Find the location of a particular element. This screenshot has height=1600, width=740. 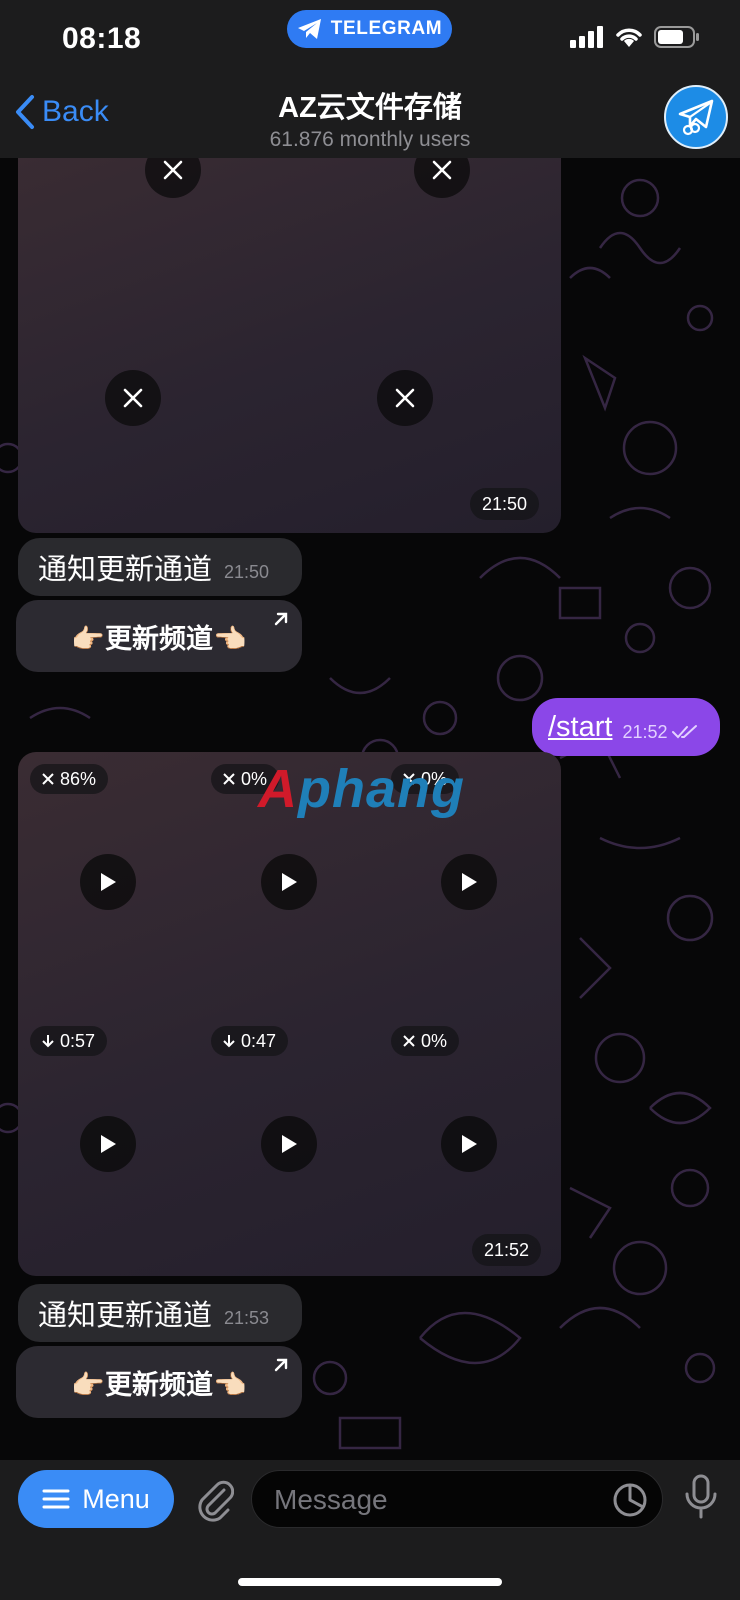

bot-avatar is located at coordinates (696, 117).